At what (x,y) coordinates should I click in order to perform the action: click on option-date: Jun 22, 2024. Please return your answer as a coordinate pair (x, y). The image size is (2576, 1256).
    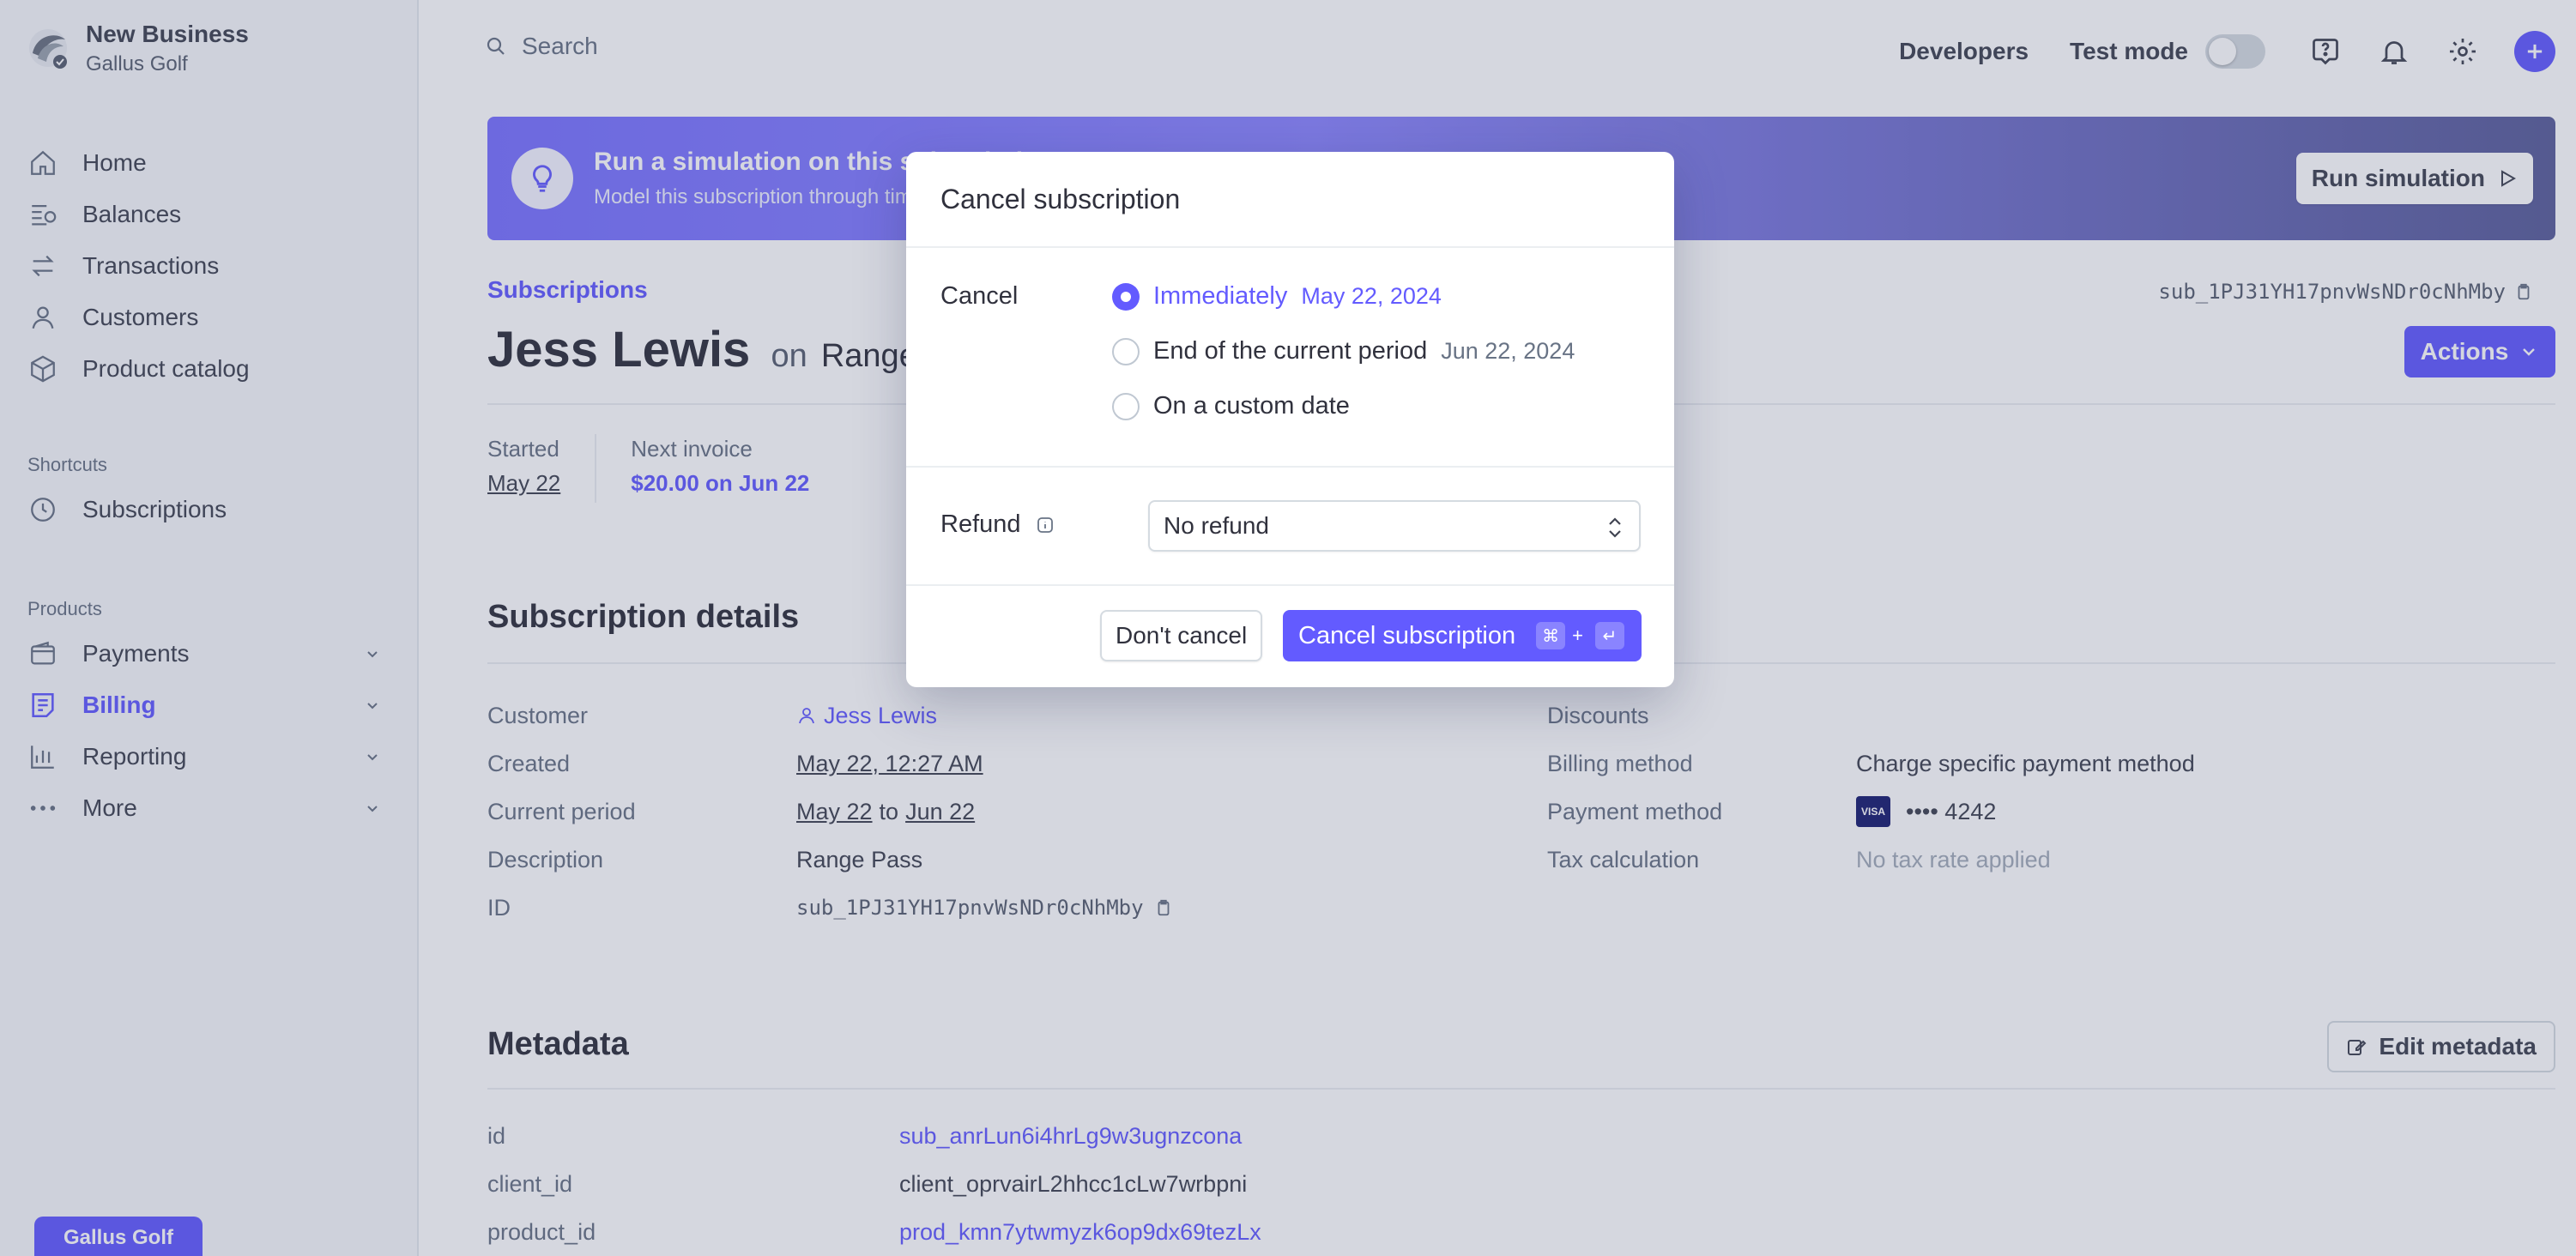
    Looking at the image, I should click on (1508, 351).